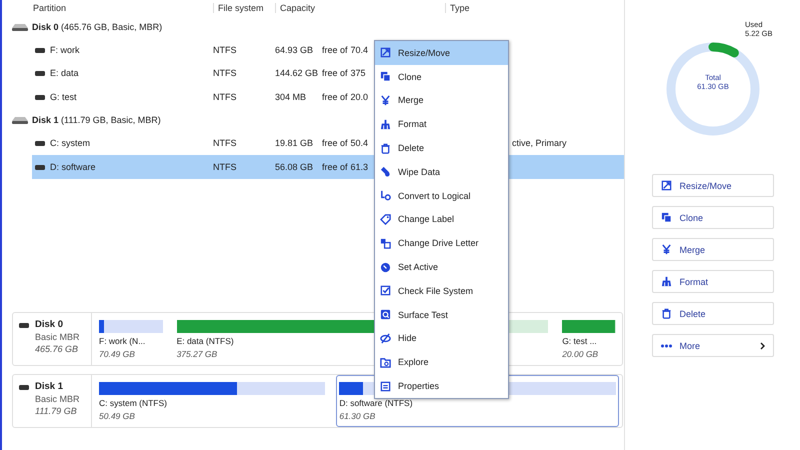  What do you see at coordinates (64, 73) in the screenshot?
I see `partition-name: E: data` at bounding box center [64, 73].